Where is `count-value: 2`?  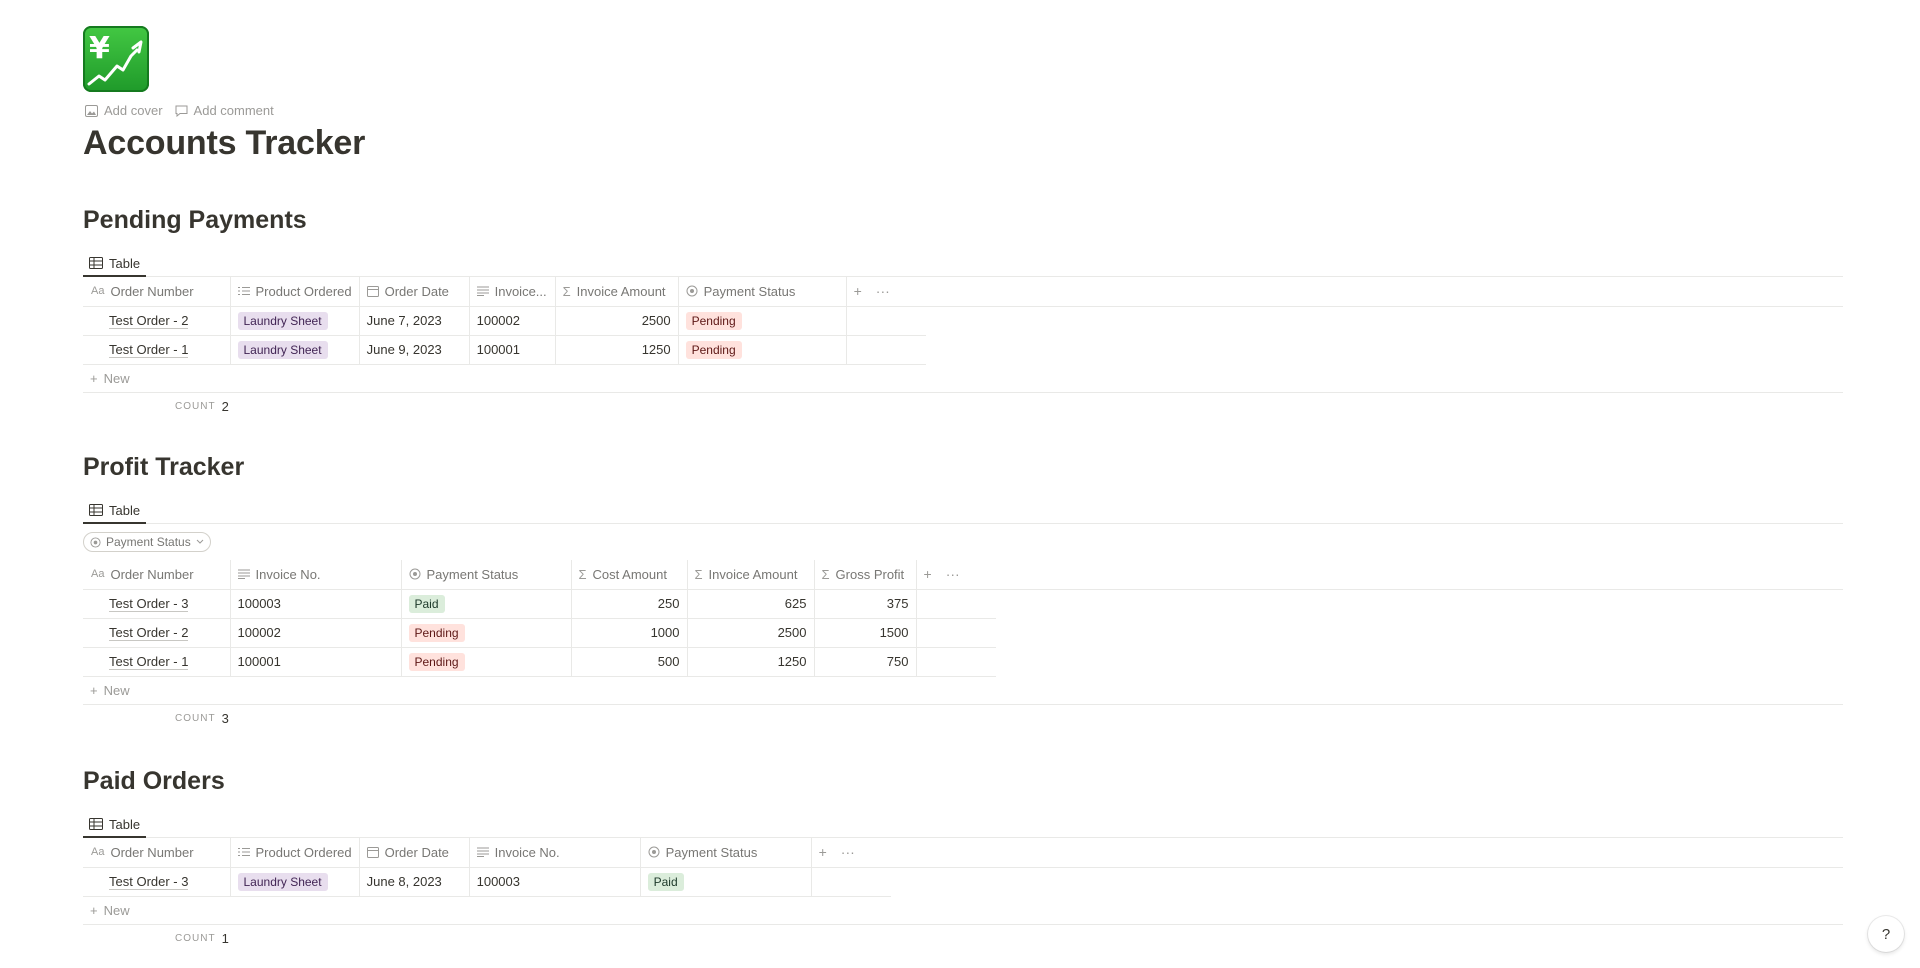 count-value: 2 is located at coordinates (225, 406).